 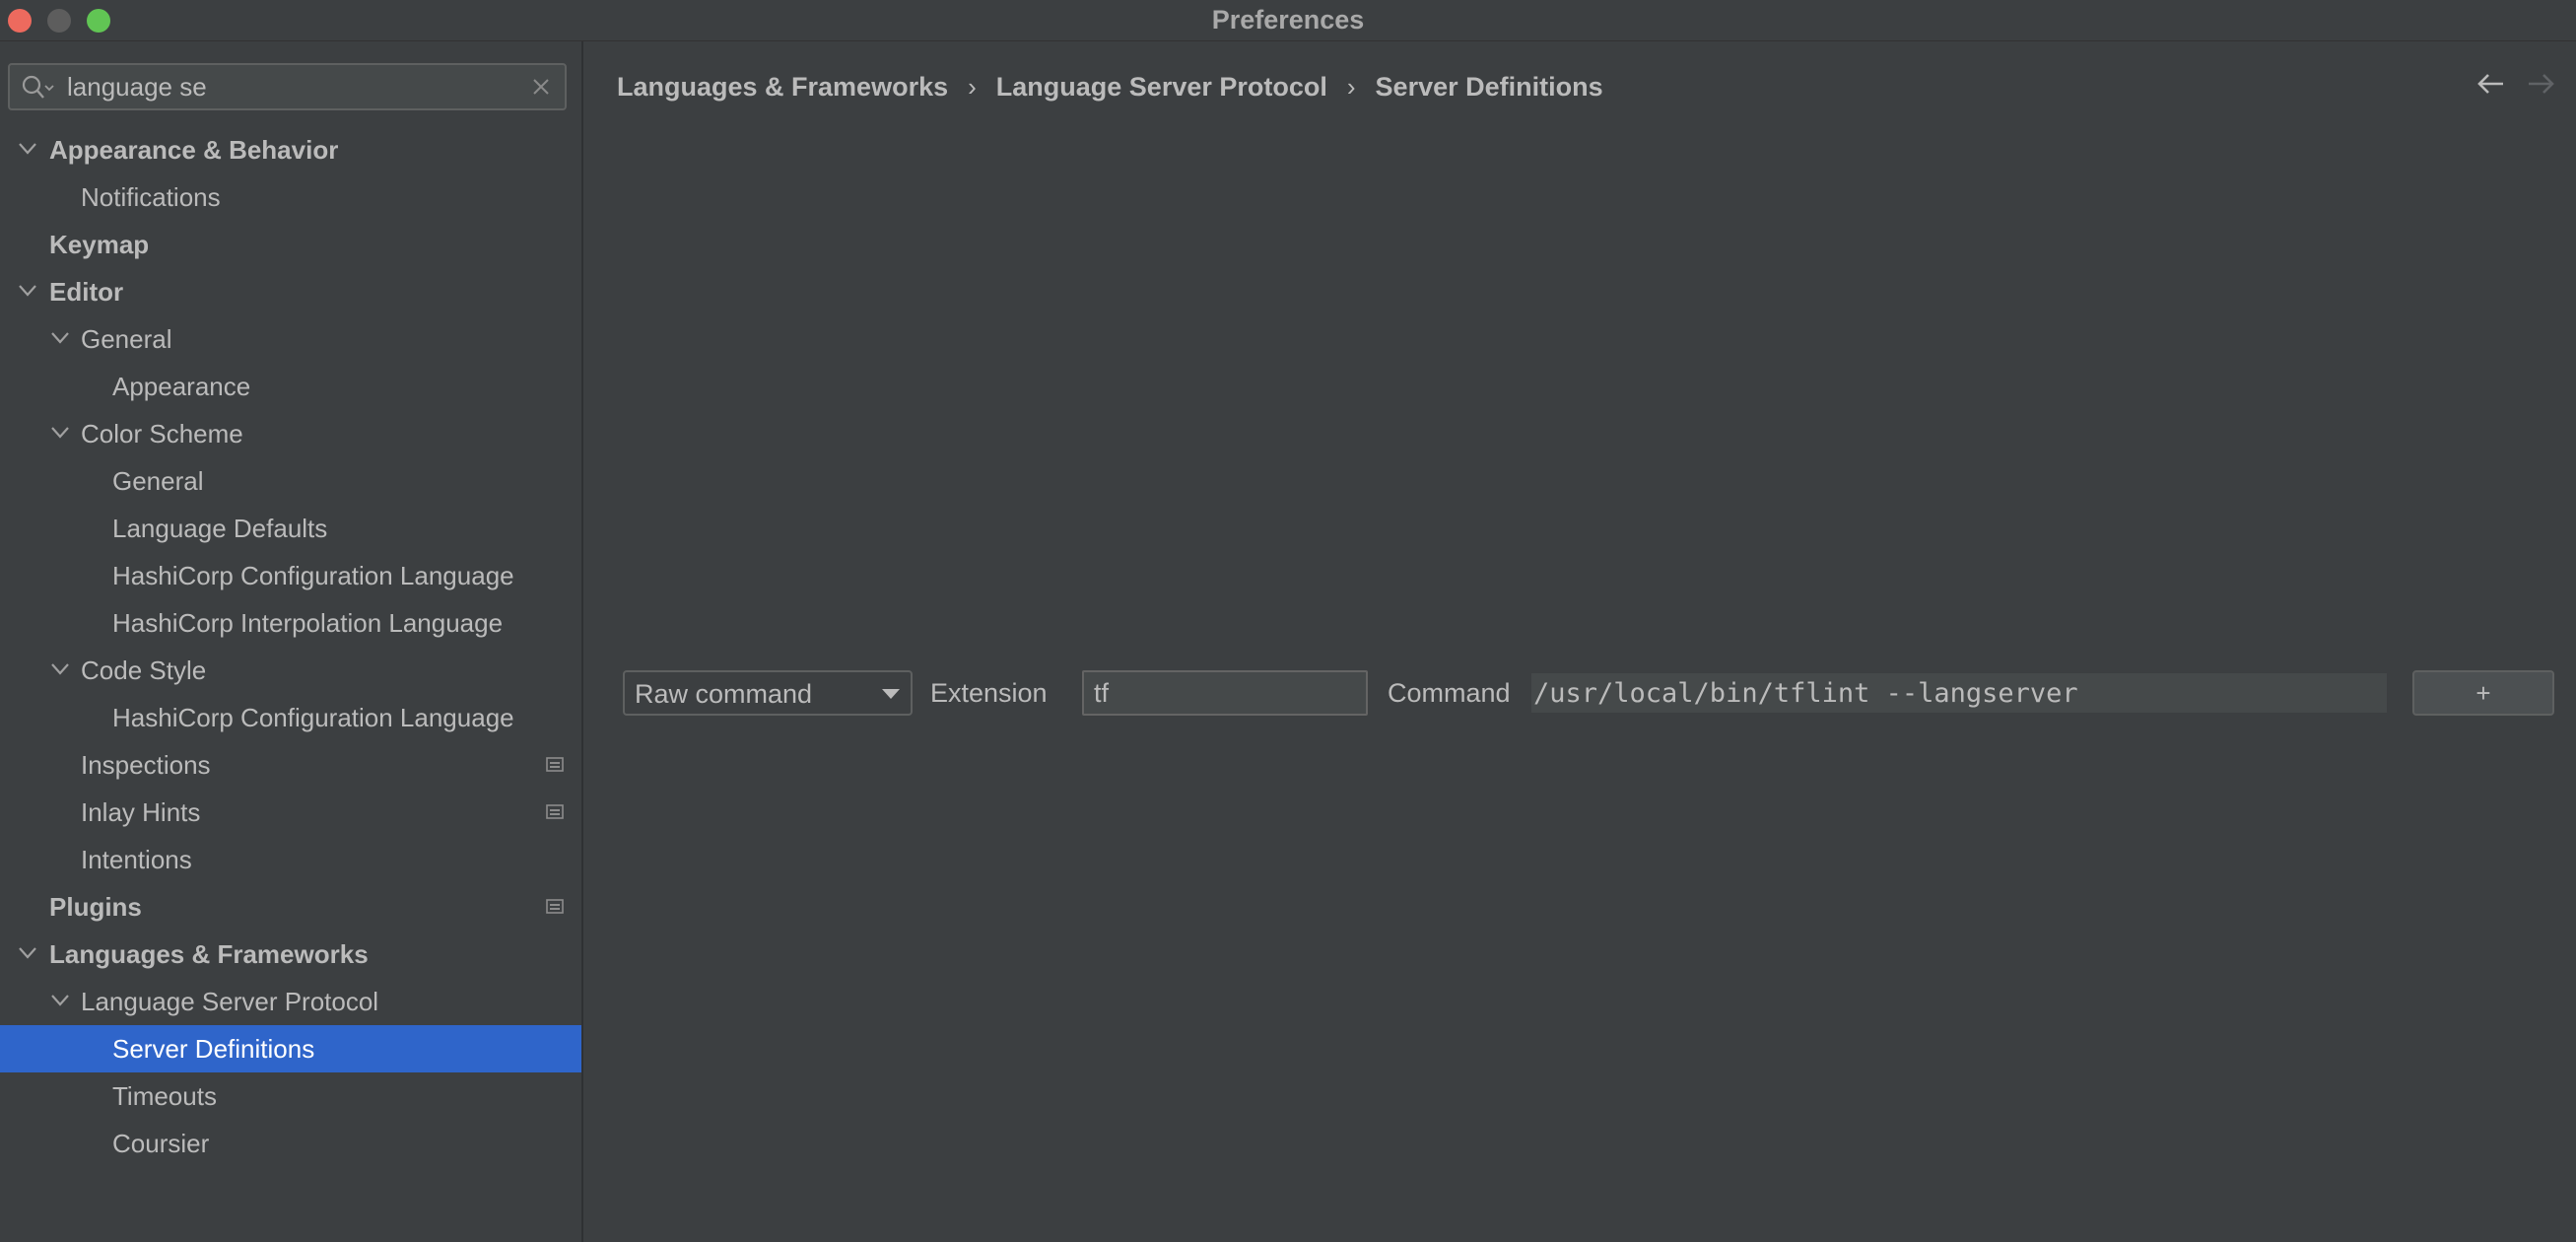 What do you see at coordinates (86, 292) in the screenshot?
I see `tree-item-label: Editor` at bounding box center [86, 292].